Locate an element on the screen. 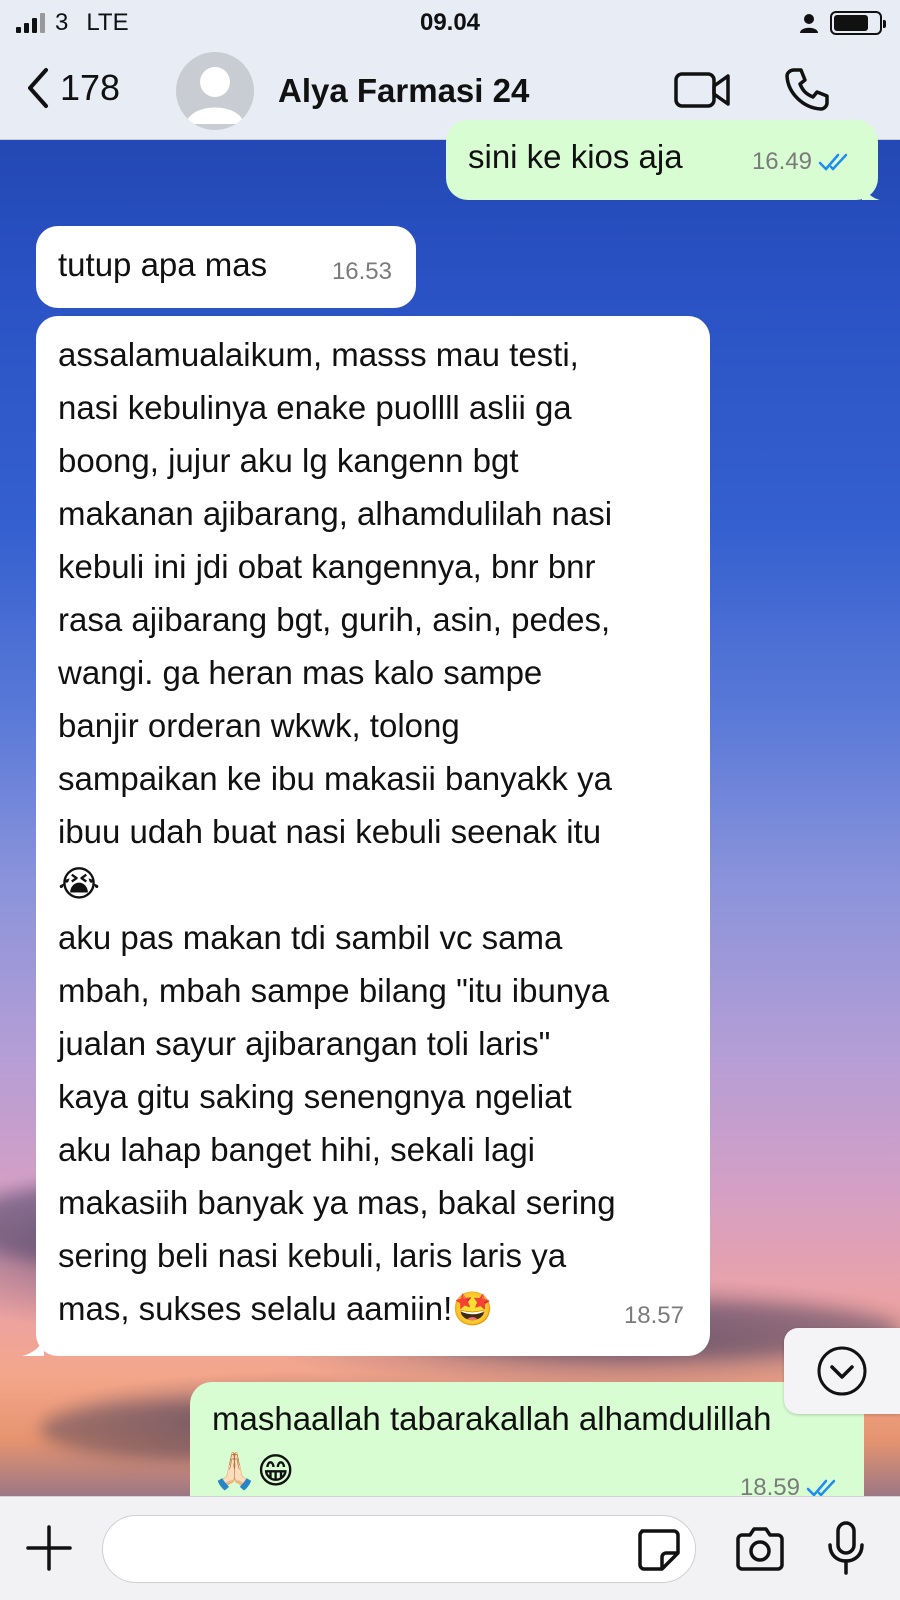  message-line: wangi. ga heran mas kalo sampe is located at coordinates (300, 672).